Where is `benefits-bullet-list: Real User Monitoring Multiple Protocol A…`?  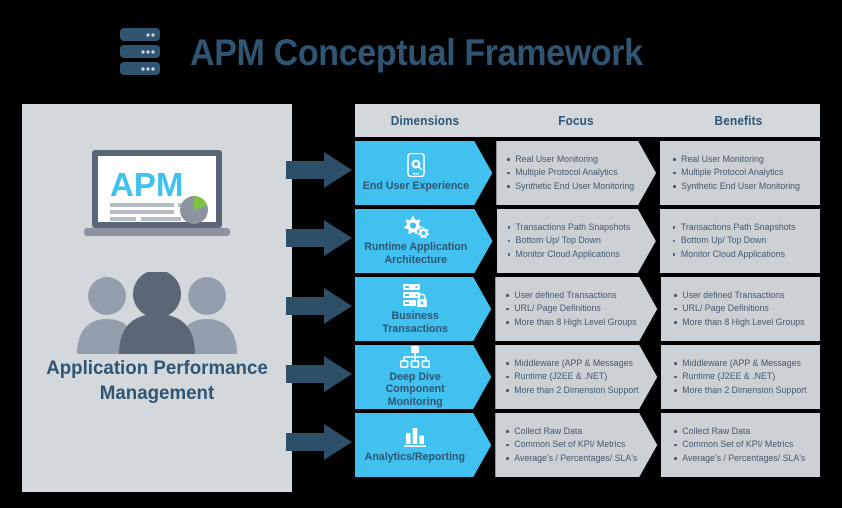 benefits-bullet-list: Real User Monitoring Multiple Protocol A… is located at coordinates (736, 173).